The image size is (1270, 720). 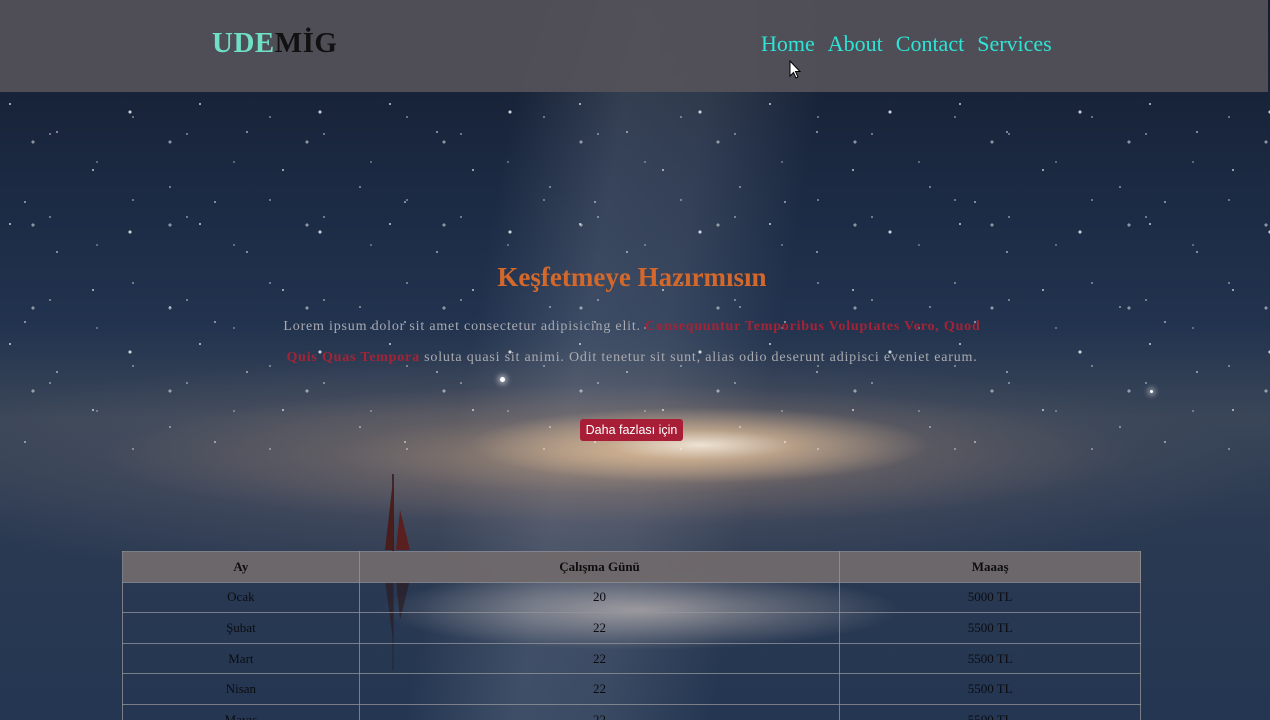 I want to click on sailboat-image, so click(x=397, y=513).